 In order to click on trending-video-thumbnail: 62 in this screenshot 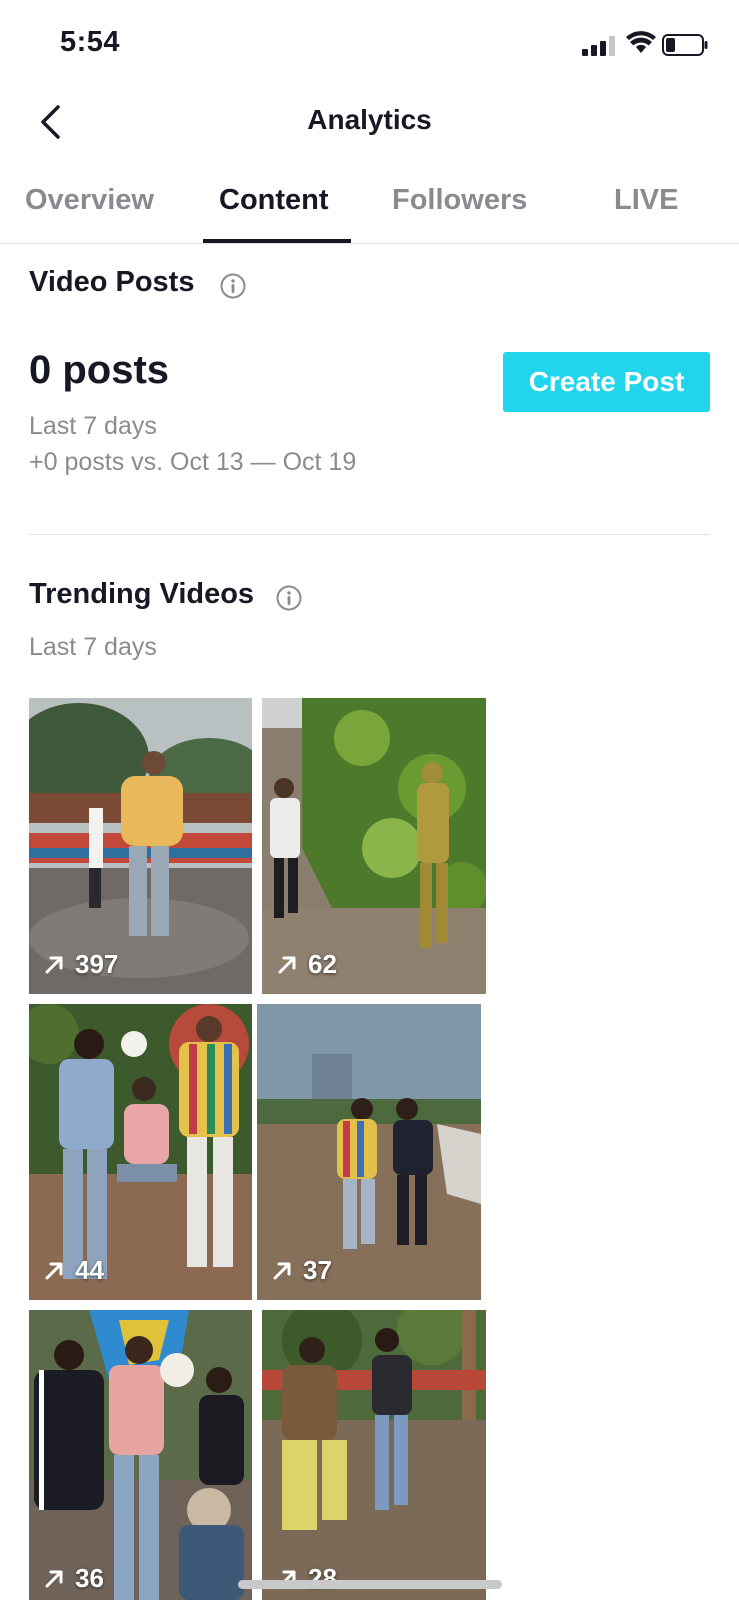, I will do `click(374, 846)`.